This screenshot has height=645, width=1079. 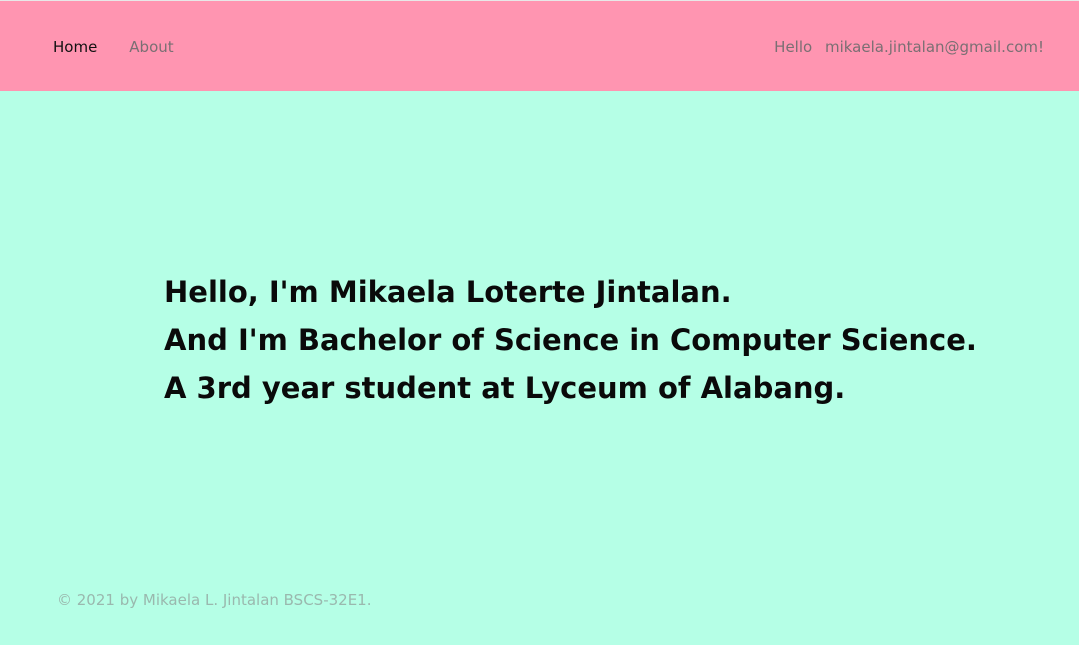 I want to click on hero-line-name: Hello, I'm Mikaela Loterte Jintalan., so click(x=448, y=292).